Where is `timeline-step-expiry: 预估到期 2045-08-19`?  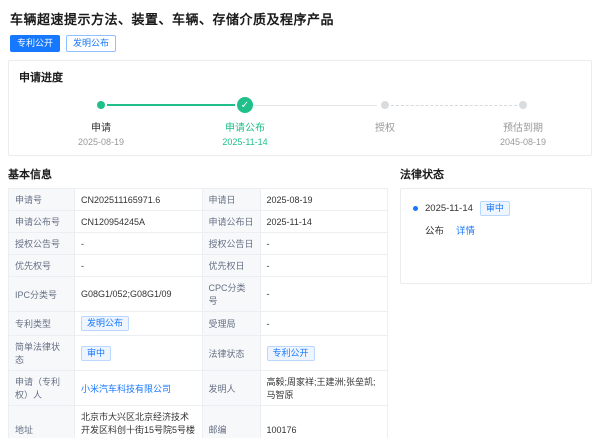
timeline-step-expiry: 预估到期 2045-08-19 is located at coordinates (523, 120).